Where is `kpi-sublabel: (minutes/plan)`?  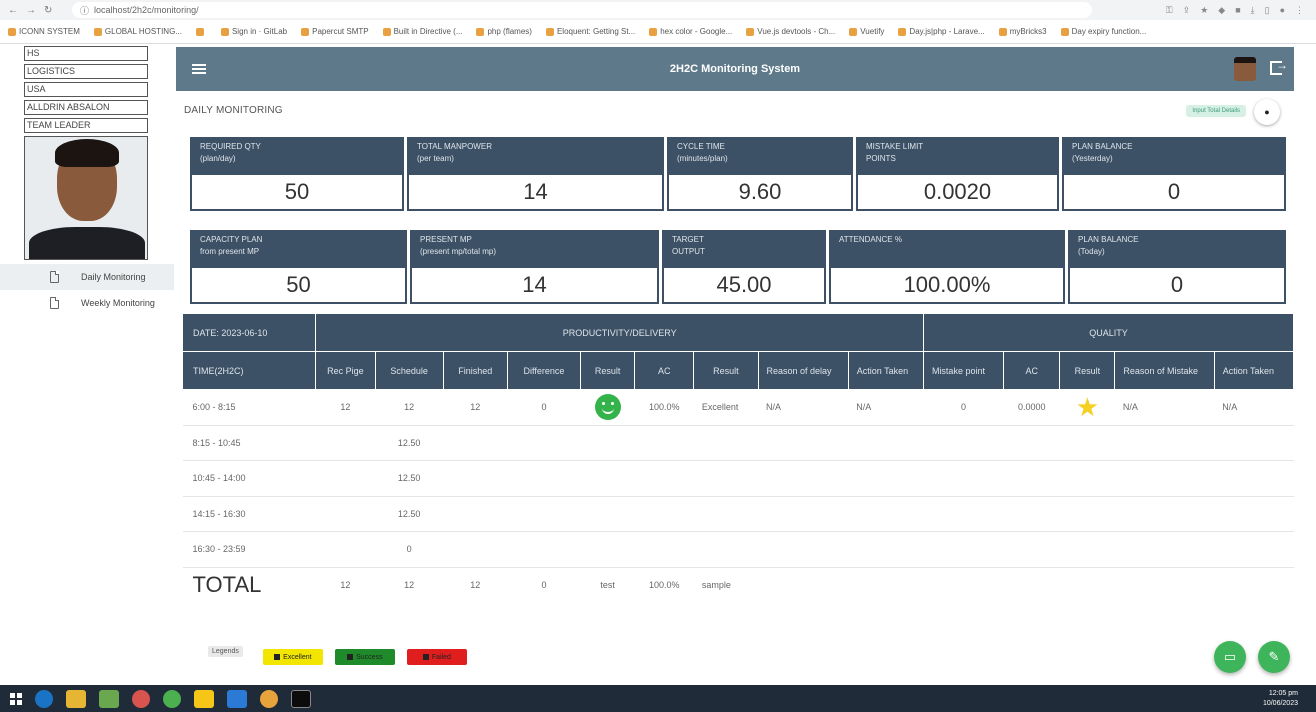 kpi-sublabel: (minutes/plan) is located at coordinates (702, 158).